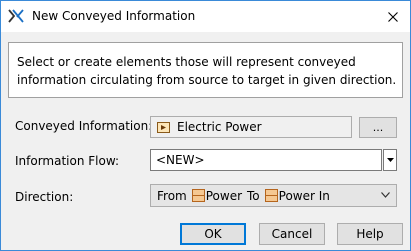 Image resolution: width=411 pixels, height=251 pixels. Describe the element at coordinates (172, 195) in the screenshot. I see `direction-from-word: From` at that location.